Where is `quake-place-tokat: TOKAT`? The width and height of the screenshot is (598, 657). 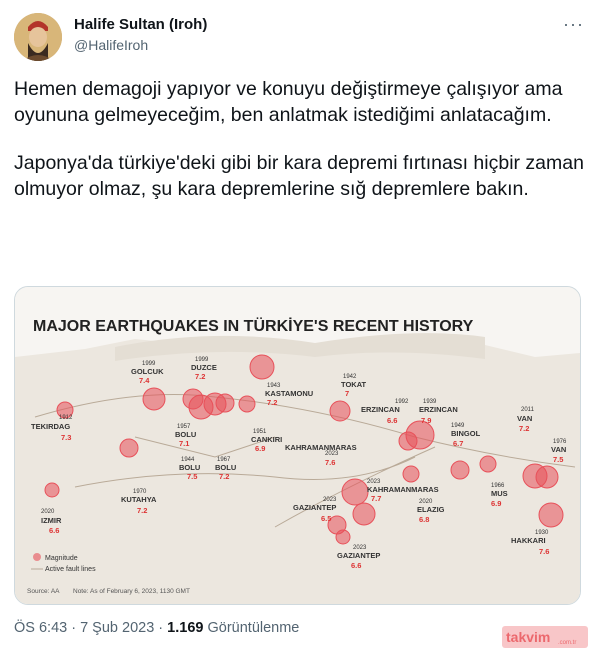
quake-place-tokat: TOKAT is located at coordinates (354, 384).